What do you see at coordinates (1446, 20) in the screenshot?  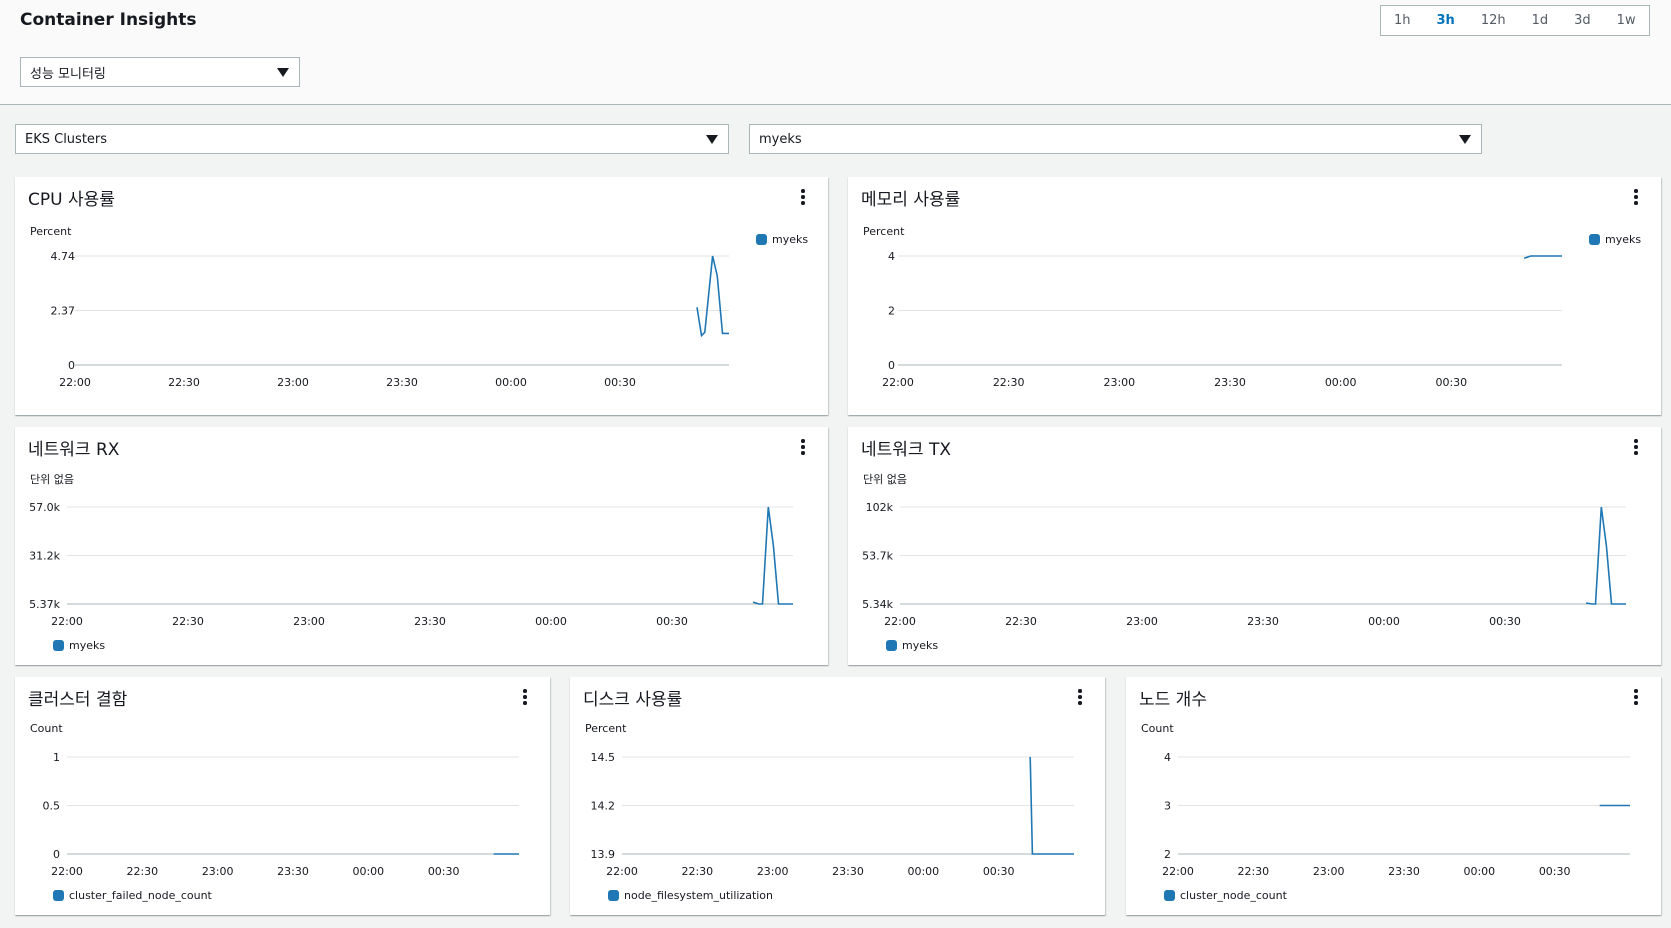 I see `time-range-option-3h: 3h` at bounding box center [1446, 20].